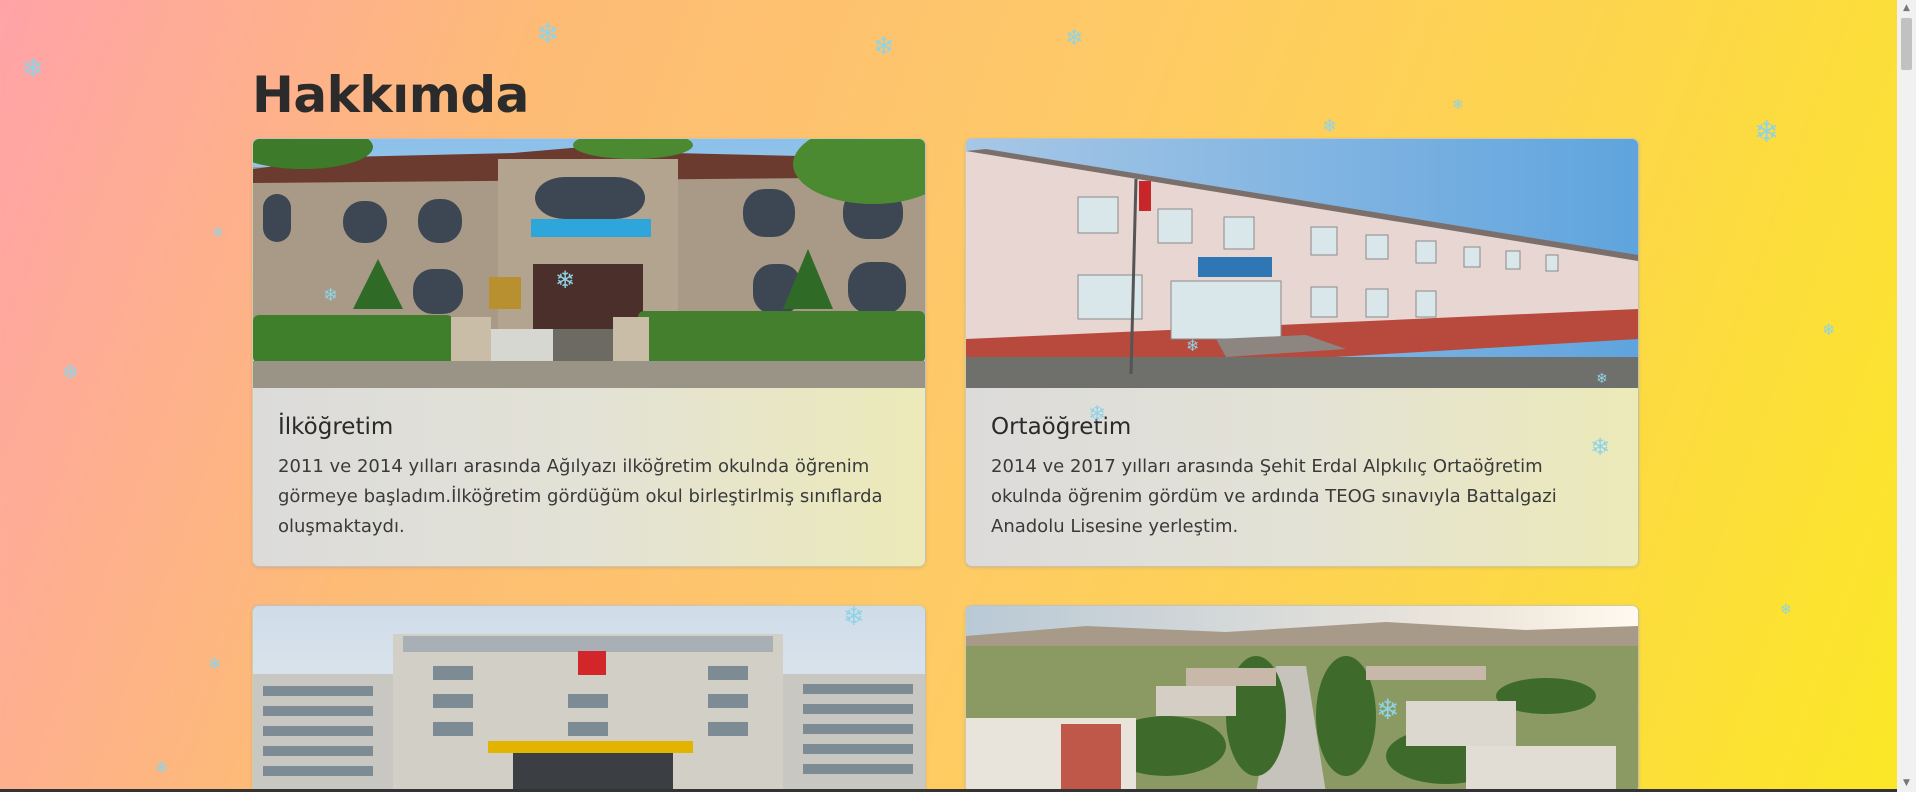 The image size is (1916, 792). I want to click on card-university, so click(1302, 698).